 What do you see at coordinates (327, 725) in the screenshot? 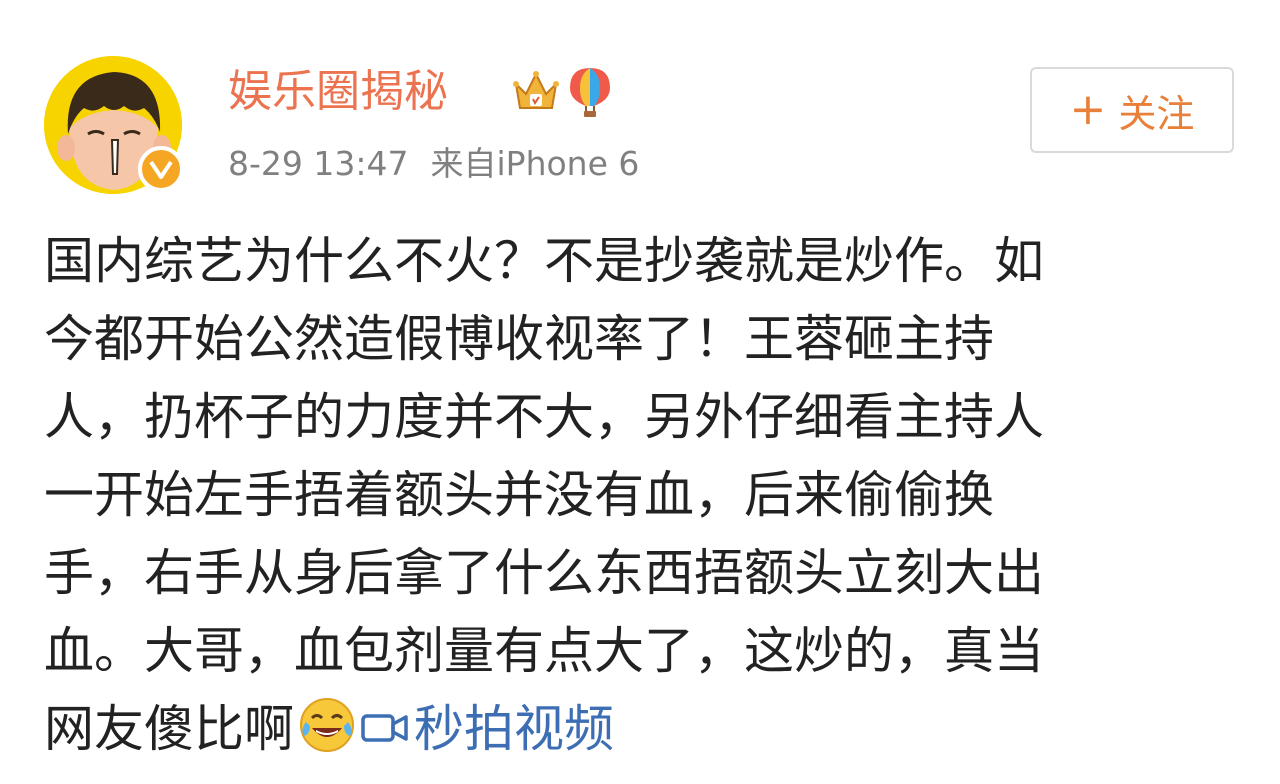
I see `laughing-crying-emoji-icon` at bounding box center [327, 725].